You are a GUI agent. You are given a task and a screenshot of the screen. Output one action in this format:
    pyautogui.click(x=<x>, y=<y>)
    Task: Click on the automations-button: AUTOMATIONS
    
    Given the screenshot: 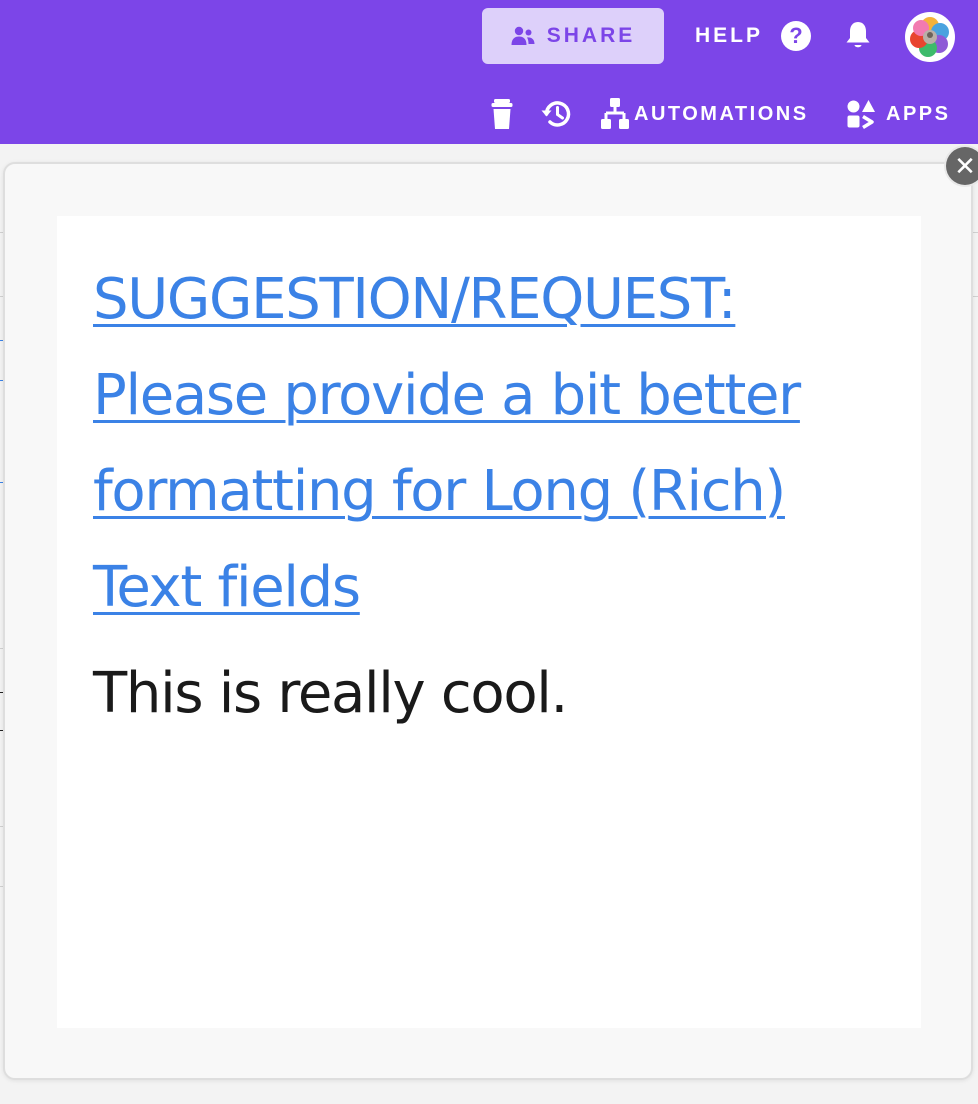 What is the action you would take?
    pyautogui.click(x=704, y=114)
    